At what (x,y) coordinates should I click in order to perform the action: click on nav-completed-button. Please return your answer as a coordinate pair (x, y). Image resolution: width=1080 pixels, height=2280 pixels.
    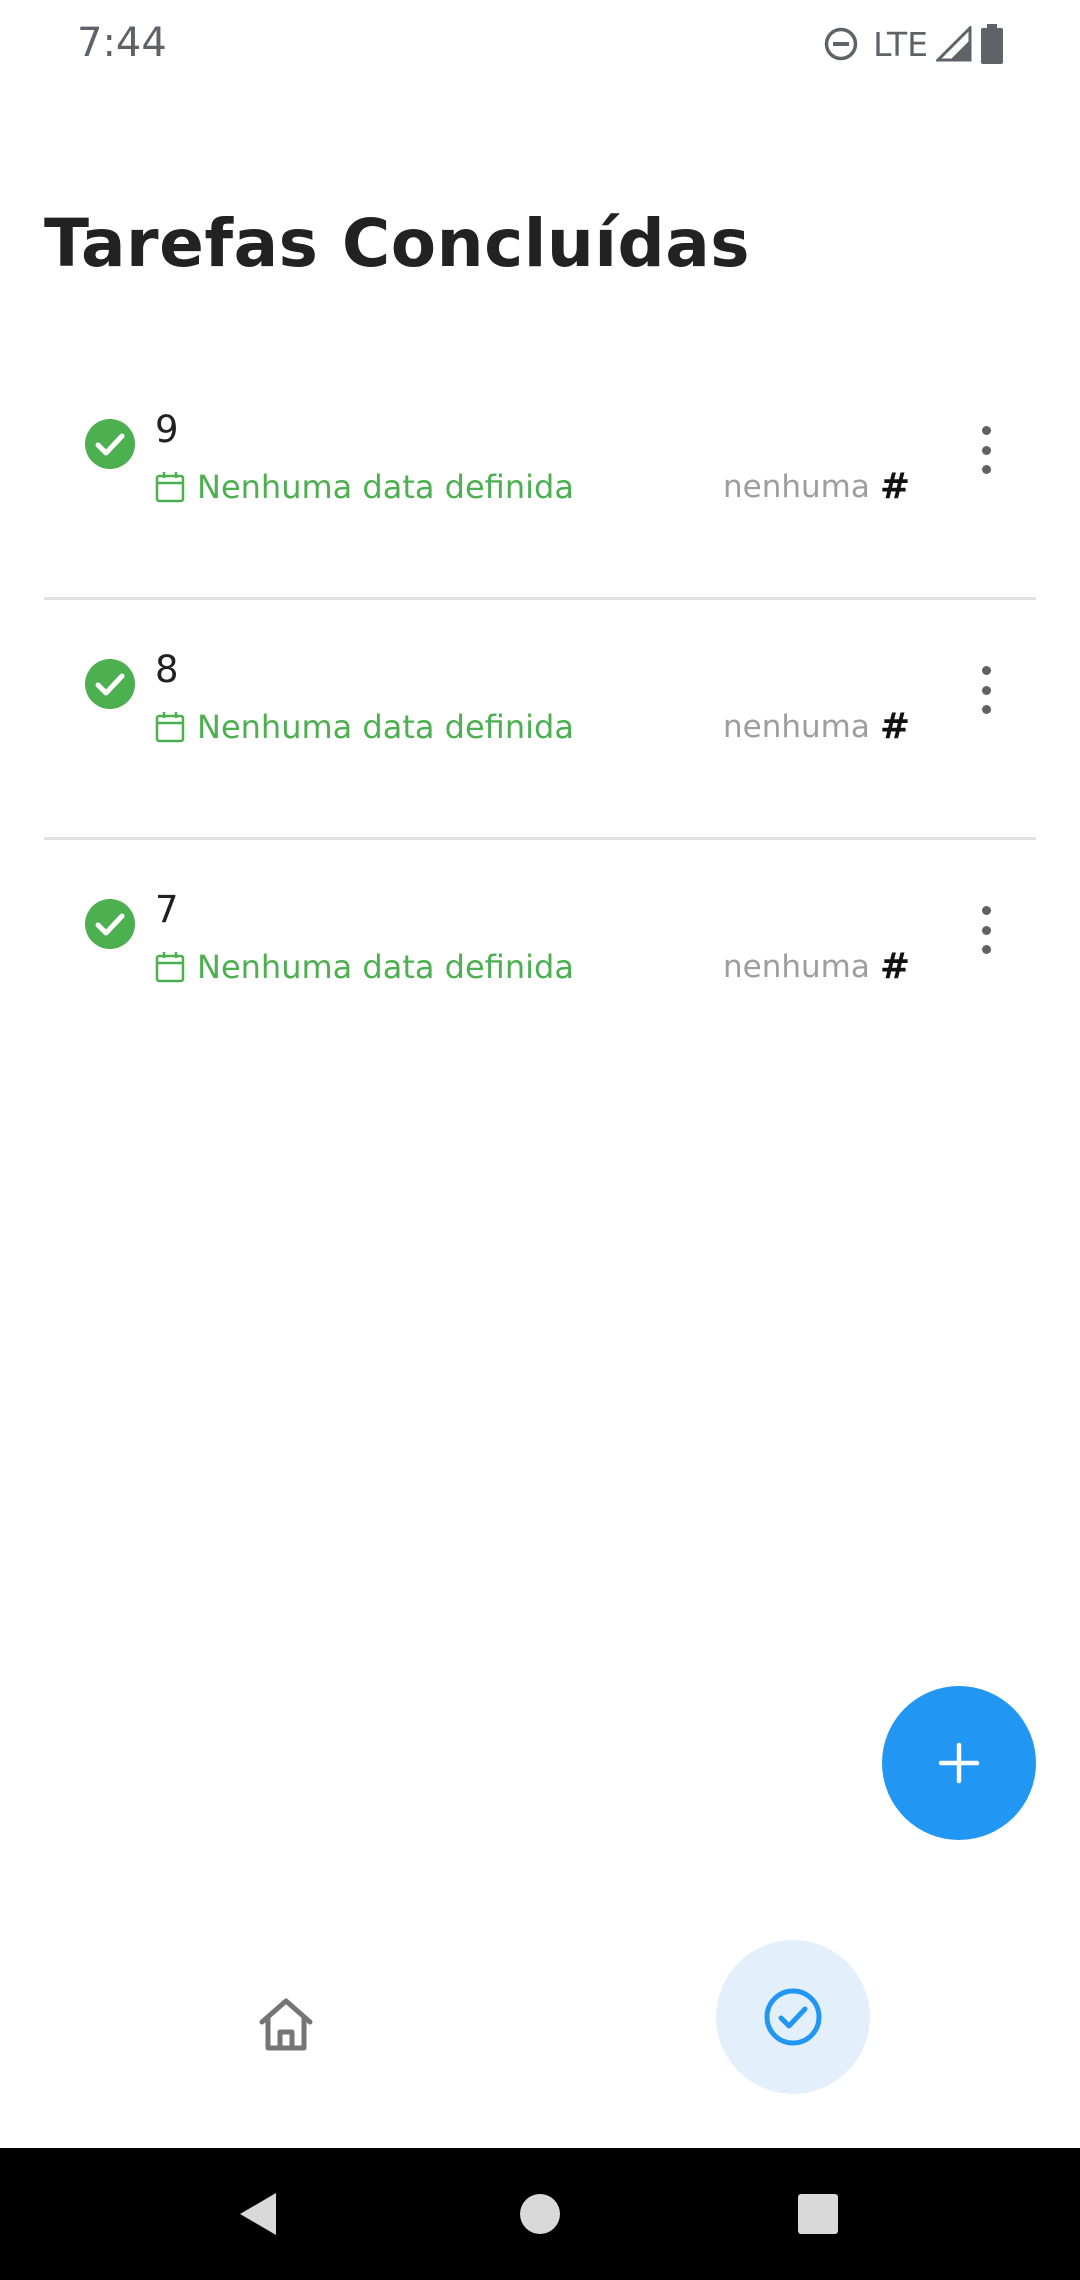
    Looking at the image, I should click on (793, 2017).